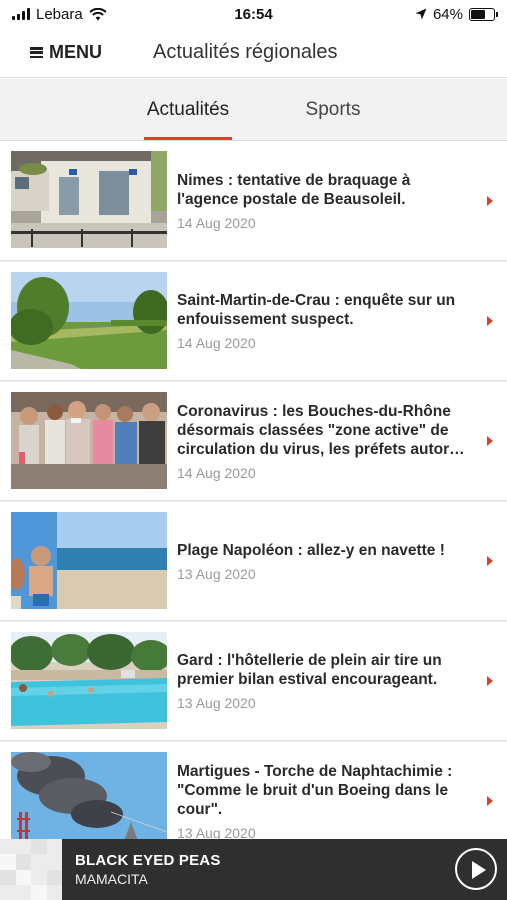  I want to click on album-art, so click(31, 869).